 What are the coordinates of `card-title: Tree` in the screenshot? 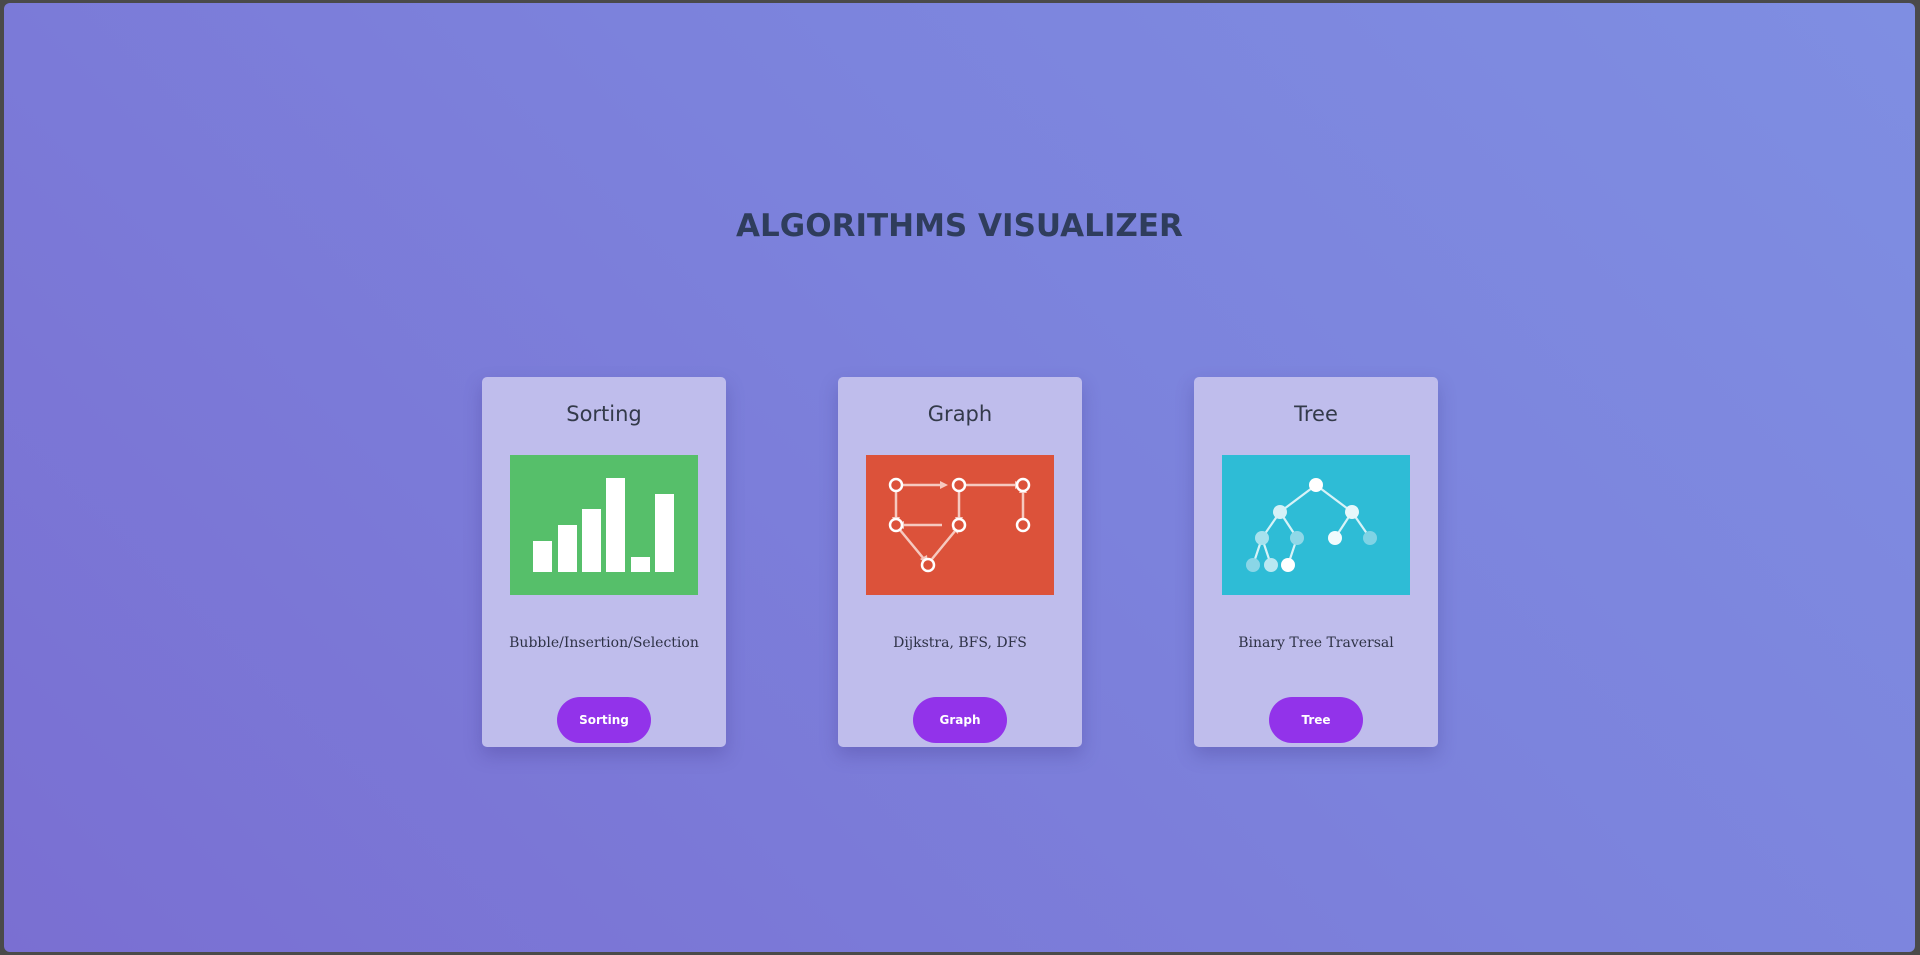 It's located at (1316, 414).